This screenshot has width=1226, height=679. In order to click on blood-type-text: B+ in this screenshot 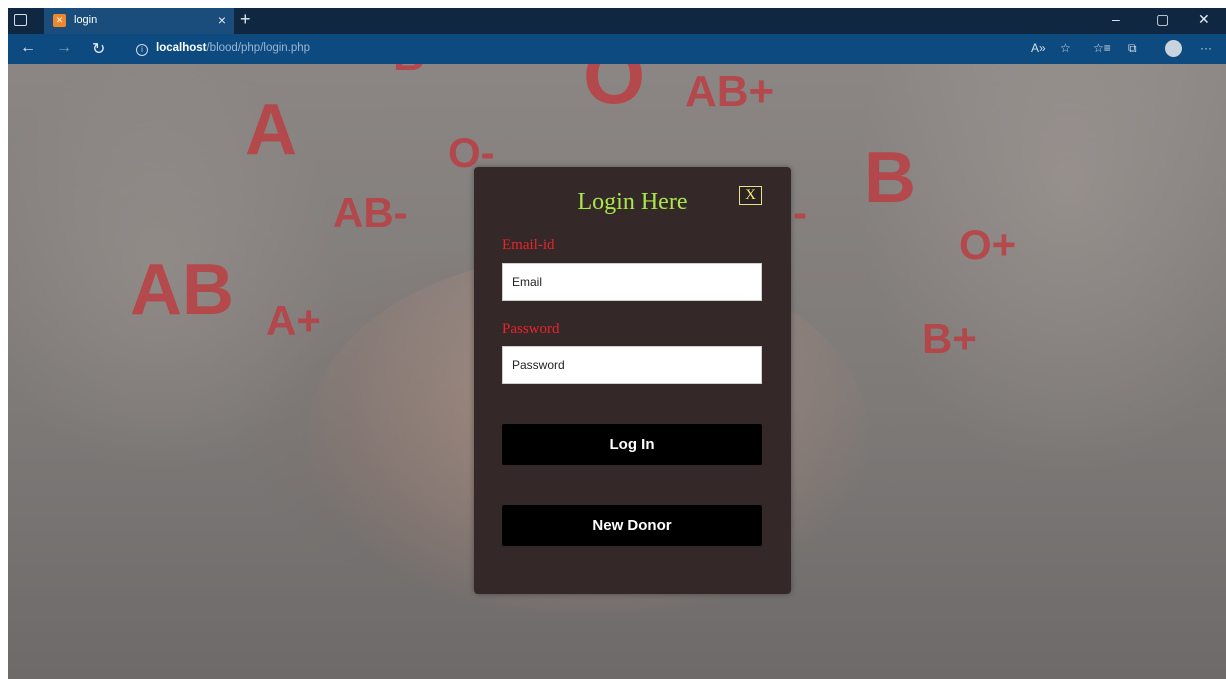, I will do `click(949, 338)`.